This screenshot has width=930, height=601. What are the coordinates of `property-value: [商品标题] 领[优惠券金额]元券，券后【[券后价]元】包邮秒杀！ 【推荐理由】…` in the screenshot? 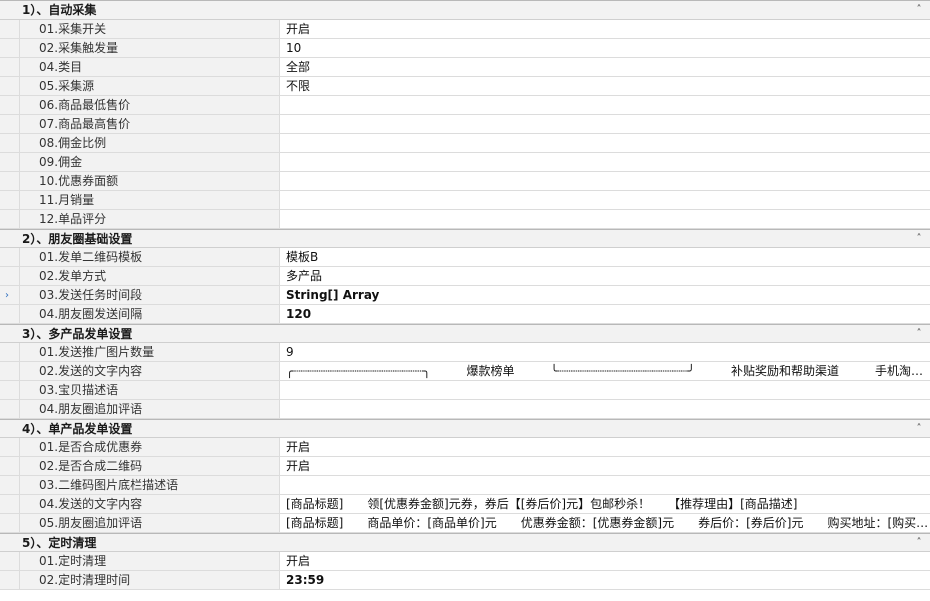 It's located at (605, 504).